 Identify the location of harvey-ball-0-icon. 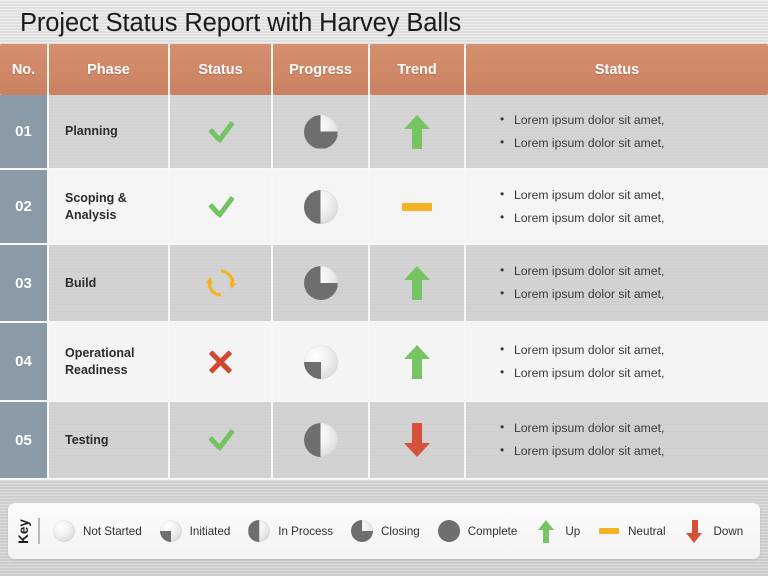
(64, 531).